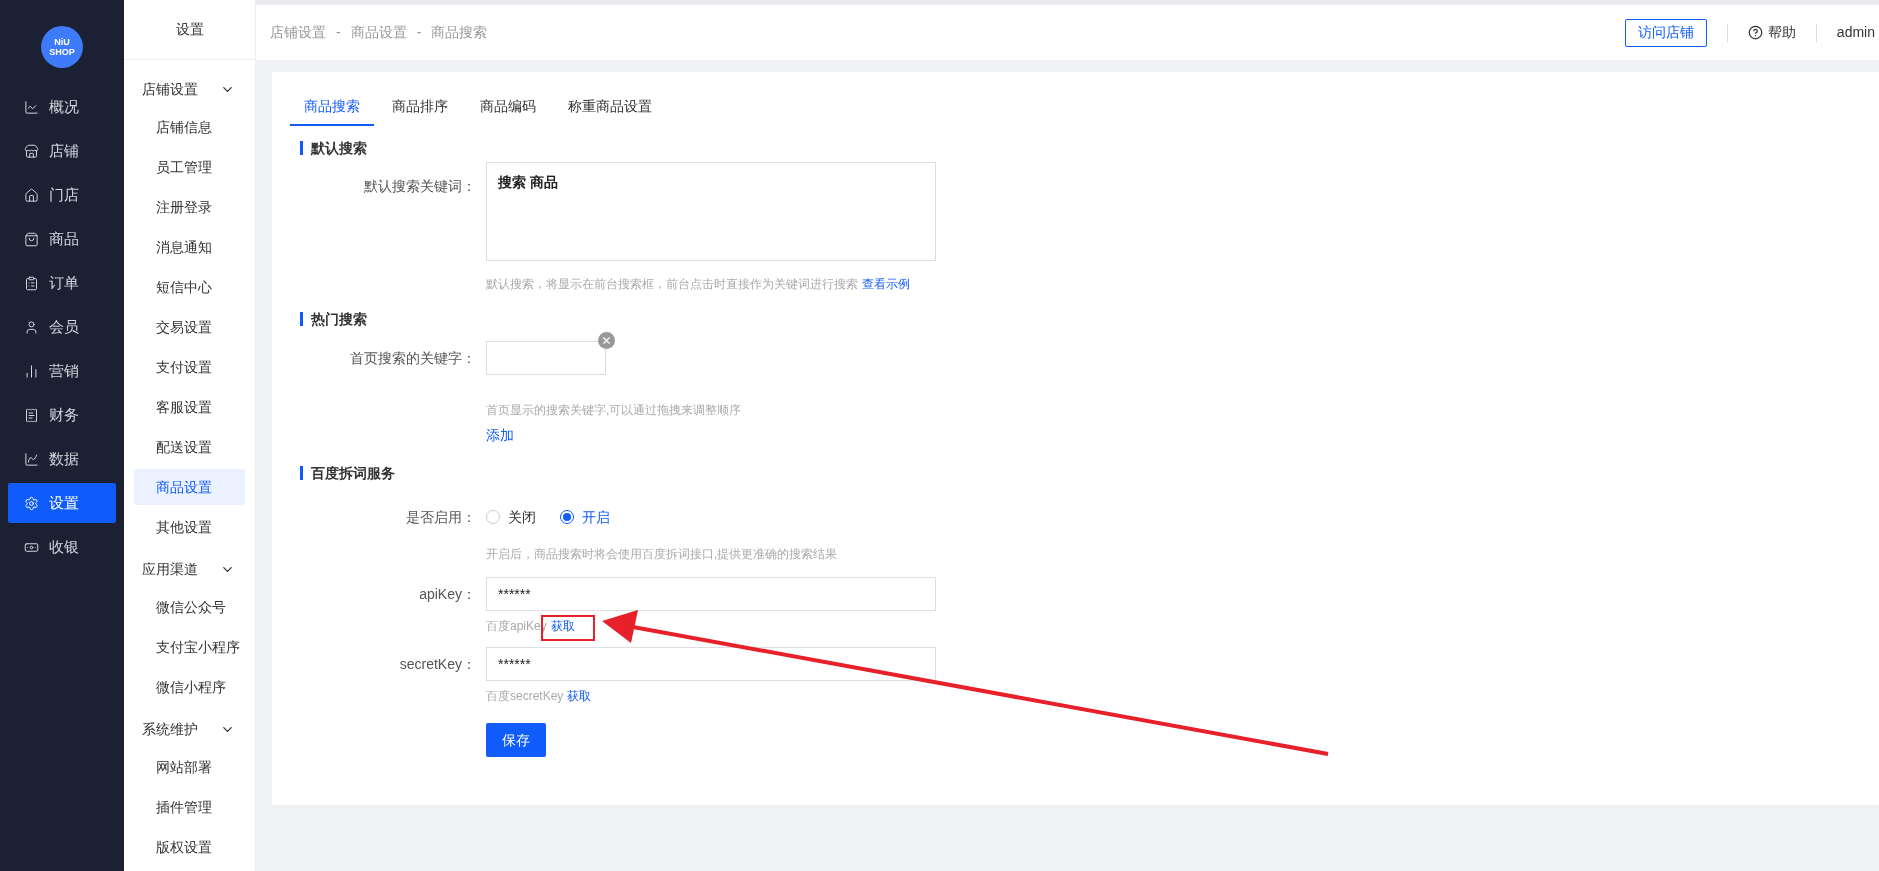 The height and width of the screenshot is (871, 1879). I want to click on help-icon, so click(1755, 32).